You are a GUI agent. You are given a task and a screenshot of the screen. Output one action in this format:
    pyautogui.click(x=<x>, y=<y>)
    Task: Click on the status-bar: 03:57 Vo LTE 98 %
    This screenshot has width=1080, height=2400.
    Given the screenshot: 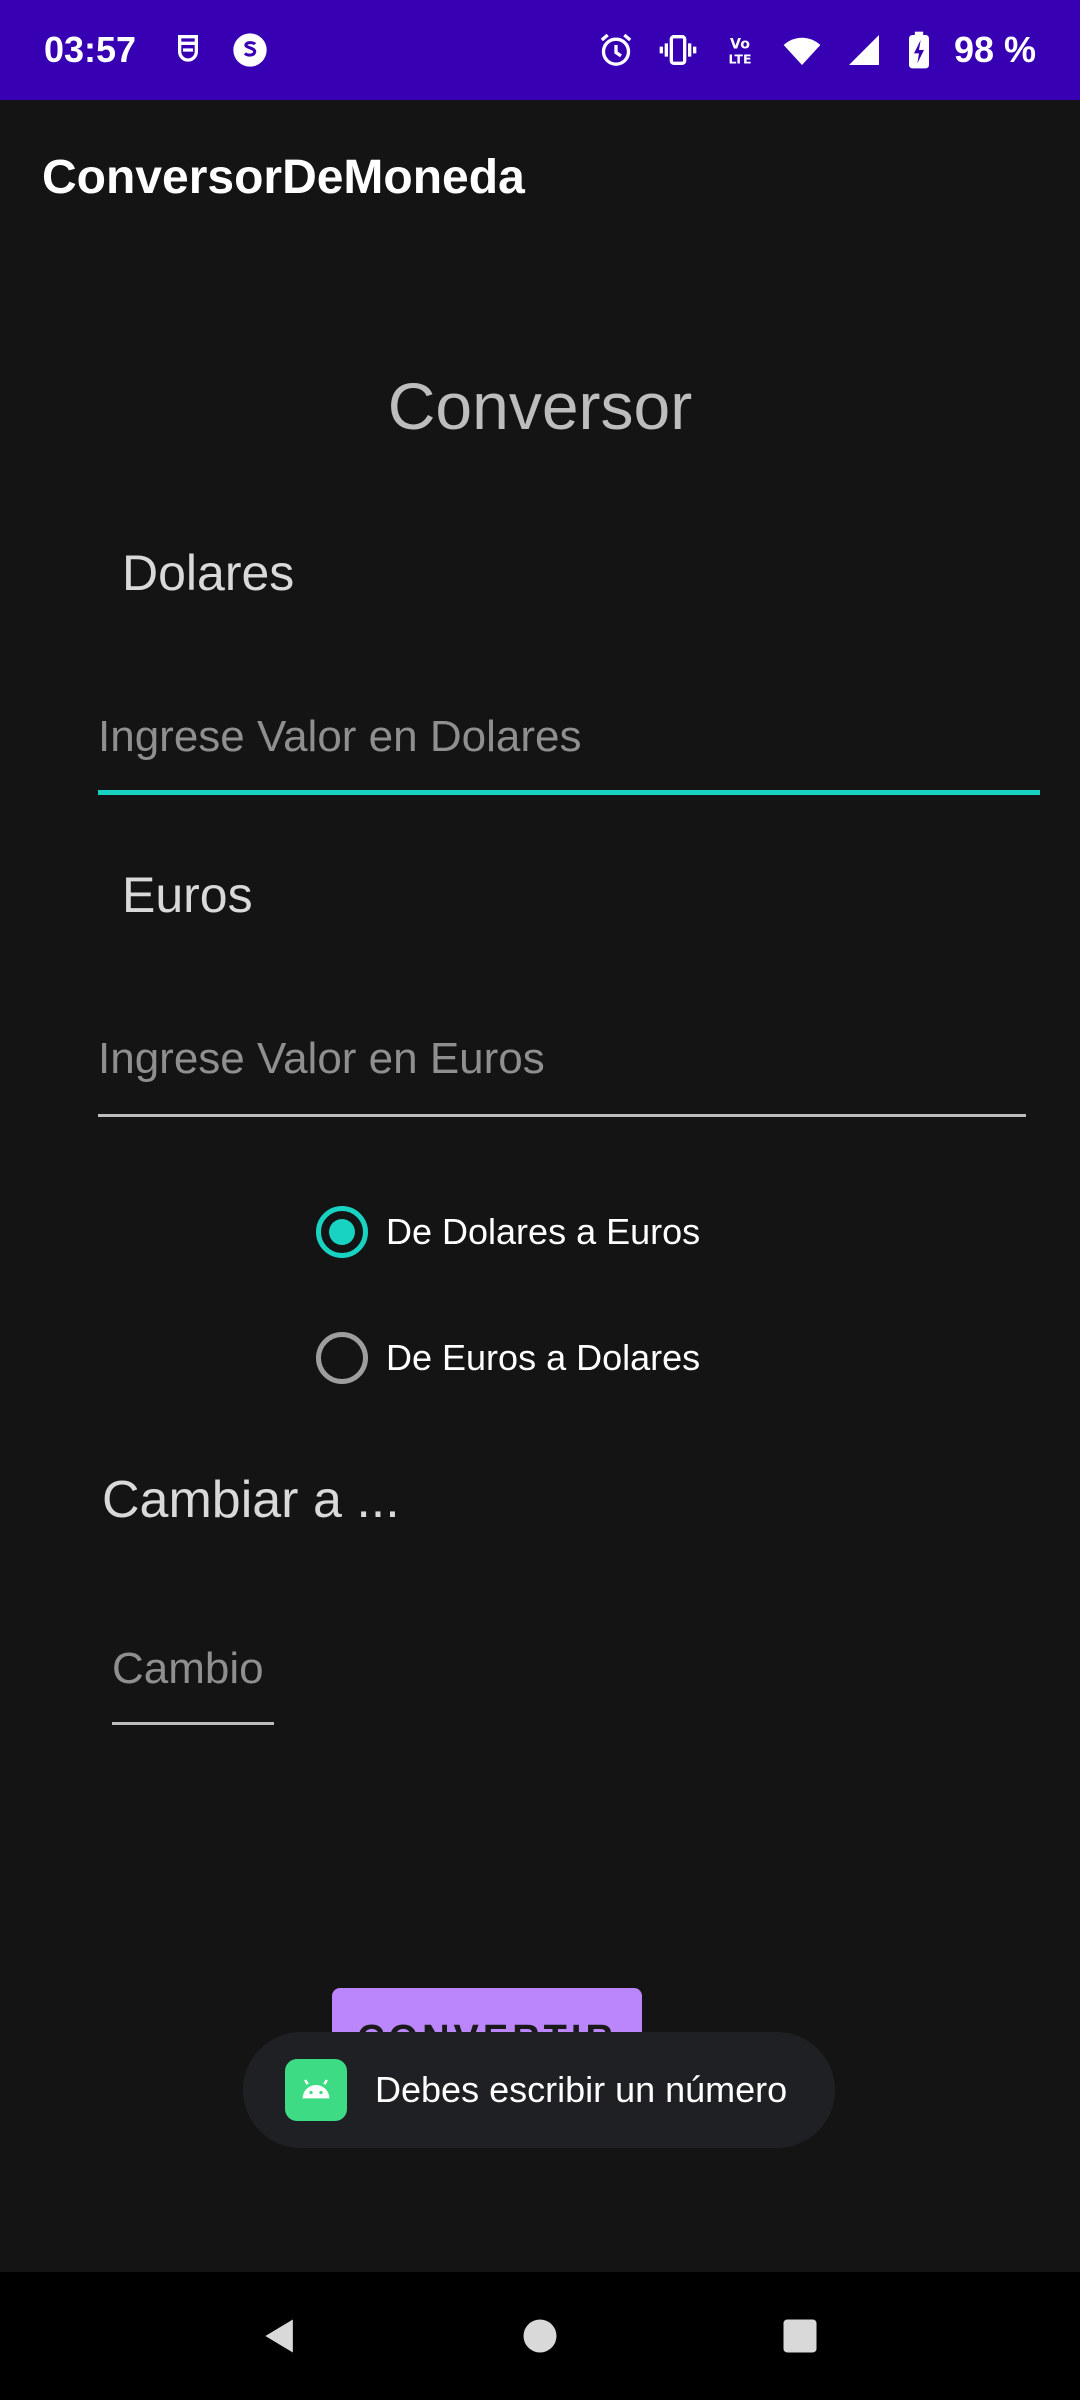 What is the action you would take?
    pyautogui.click(x=540, y=50)
    